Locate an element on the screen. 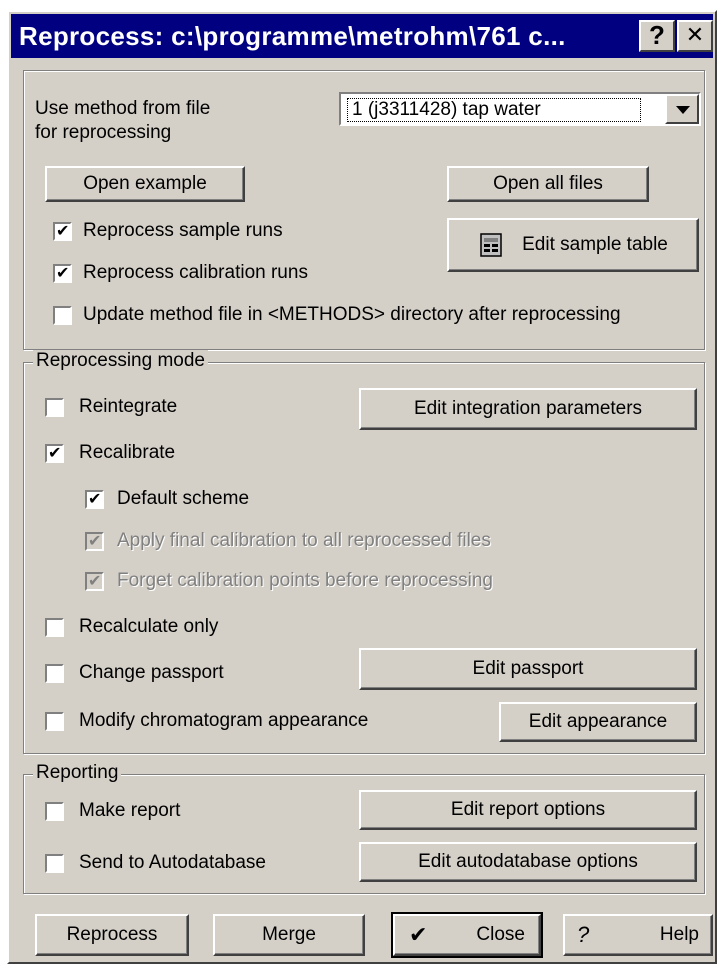  edit-integration-parameters-button: Edit integration parameters is located at coordinates (528, 409).